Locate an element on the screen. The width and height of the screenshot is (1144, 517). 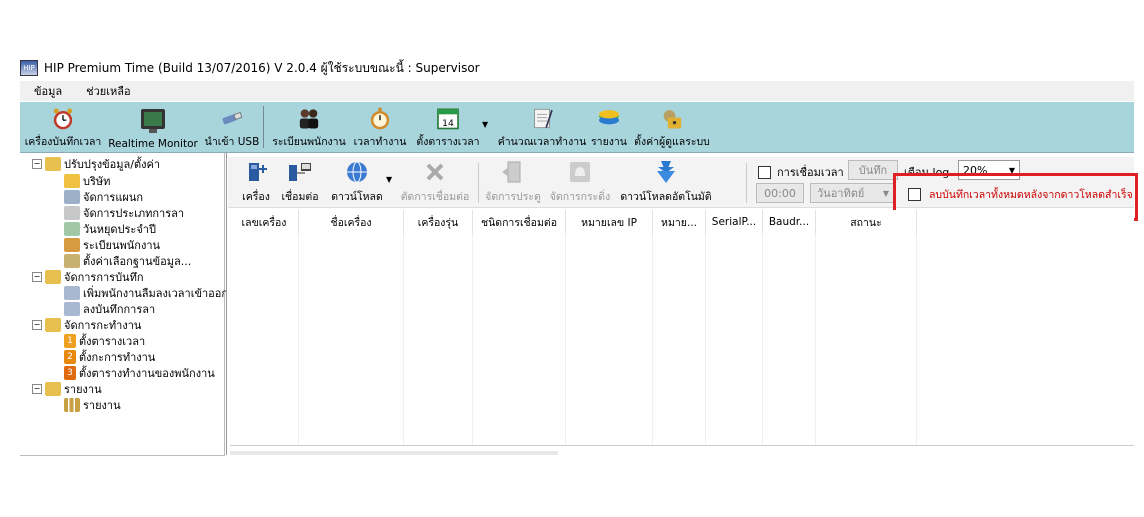
globe-download-icon is located at coordinates (357, 172).